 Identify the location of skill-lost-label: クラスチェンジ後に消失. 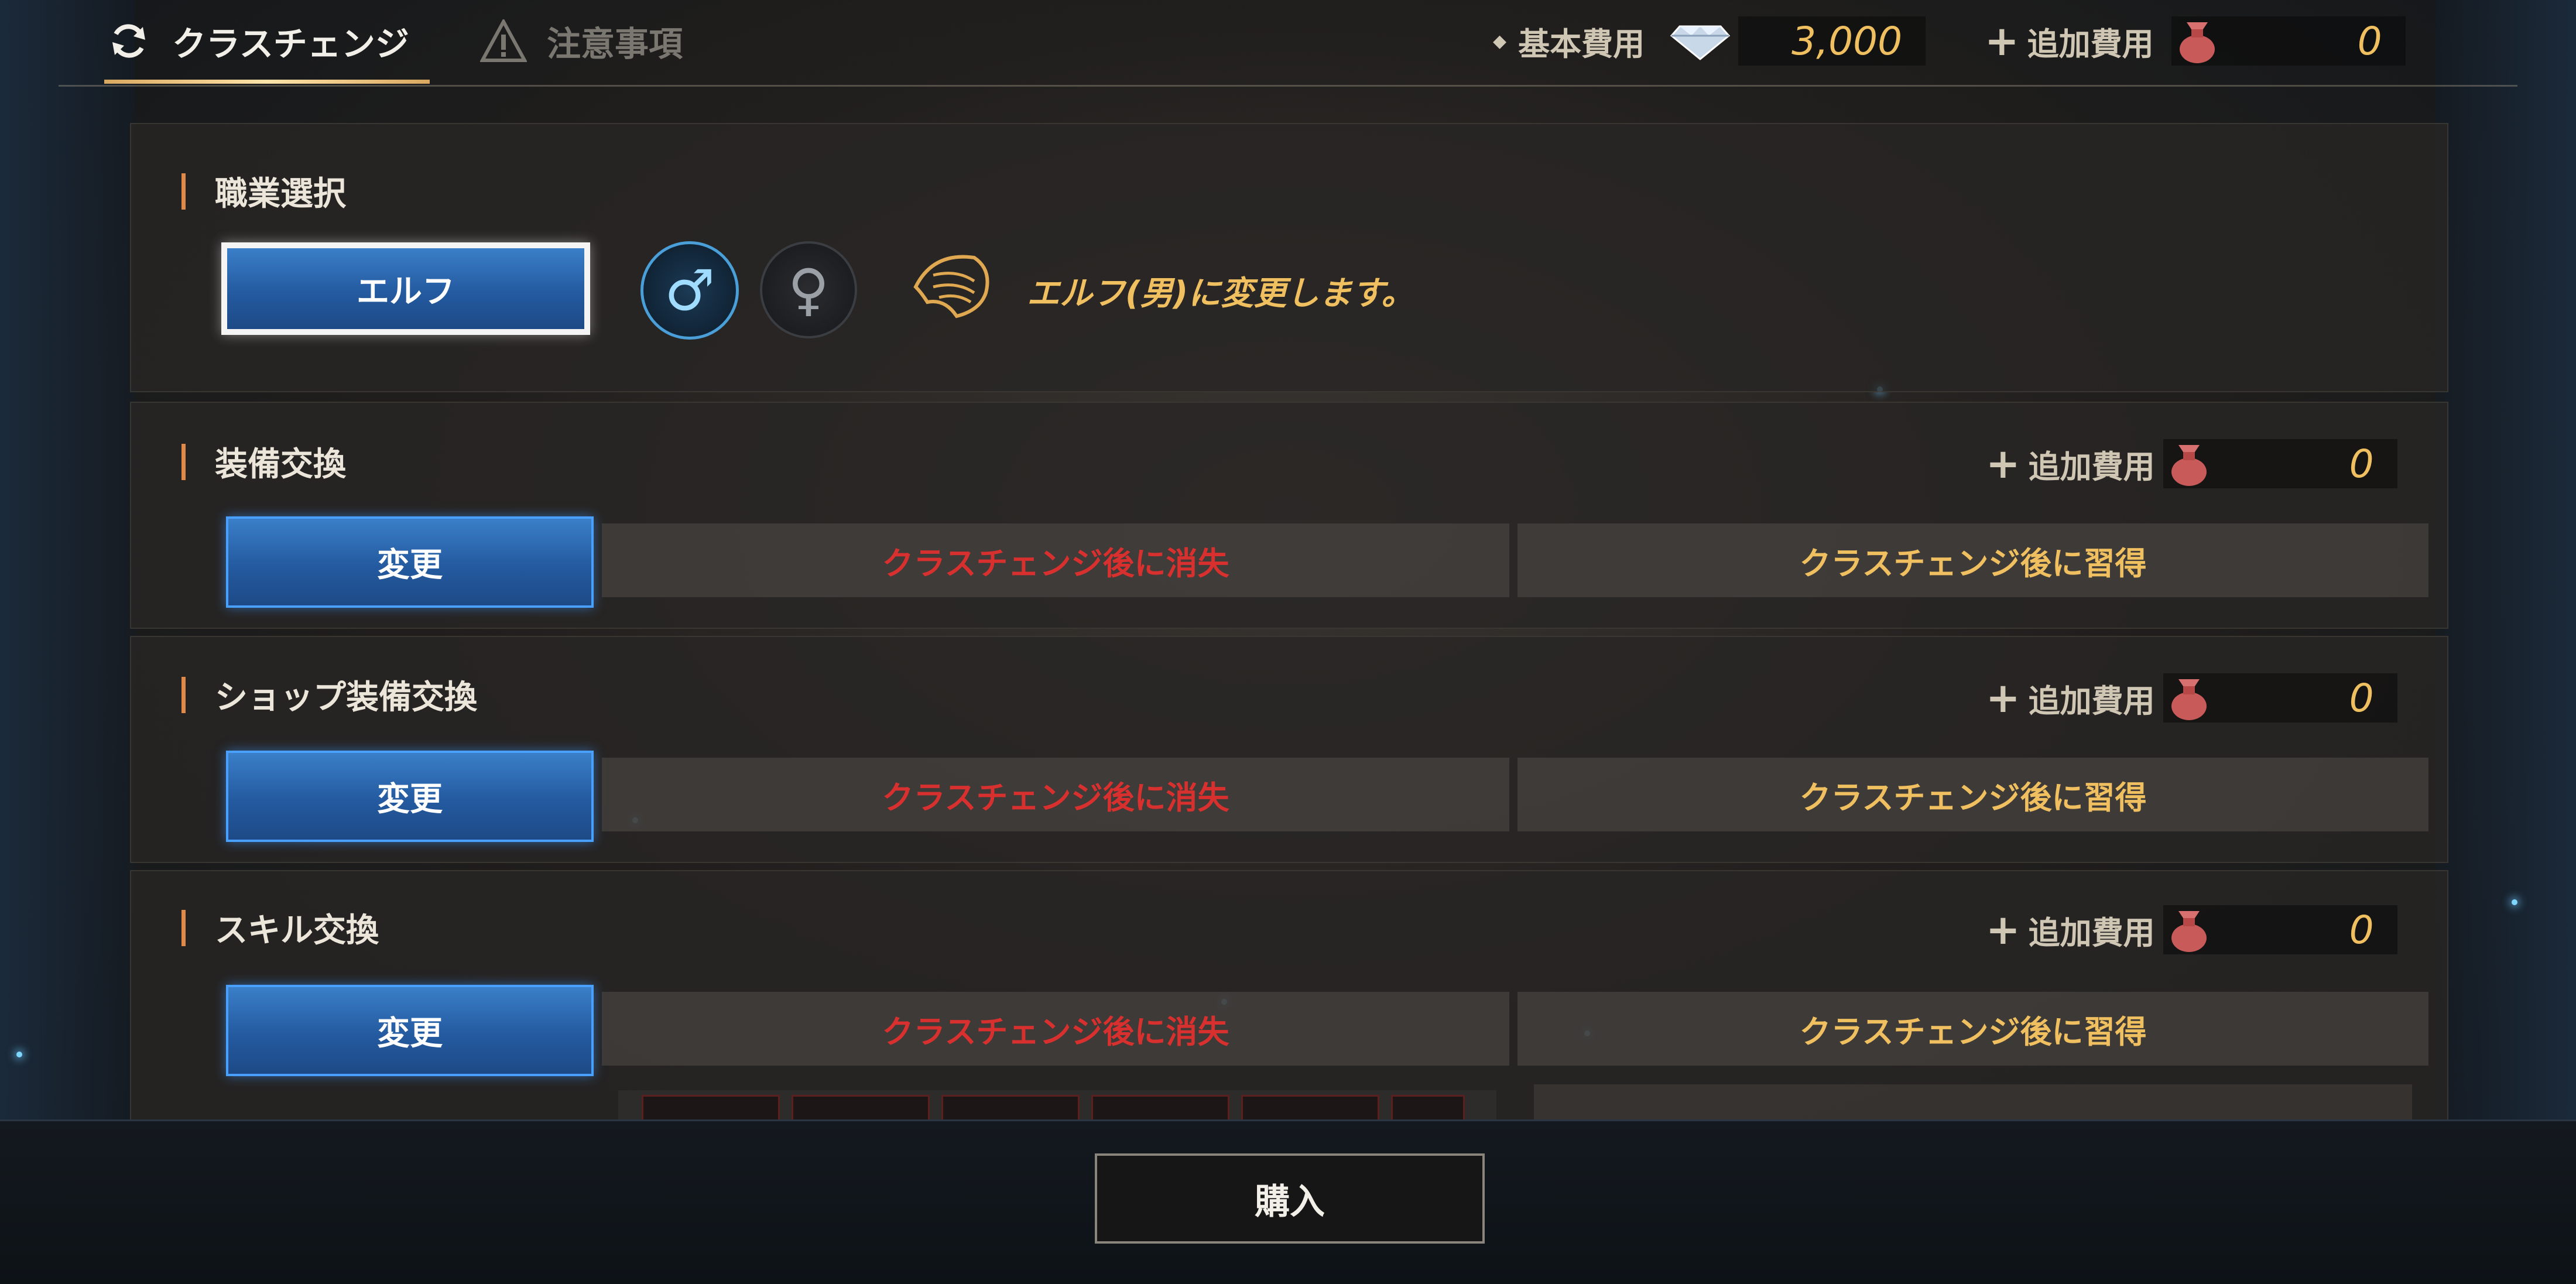
(1055, 1029).